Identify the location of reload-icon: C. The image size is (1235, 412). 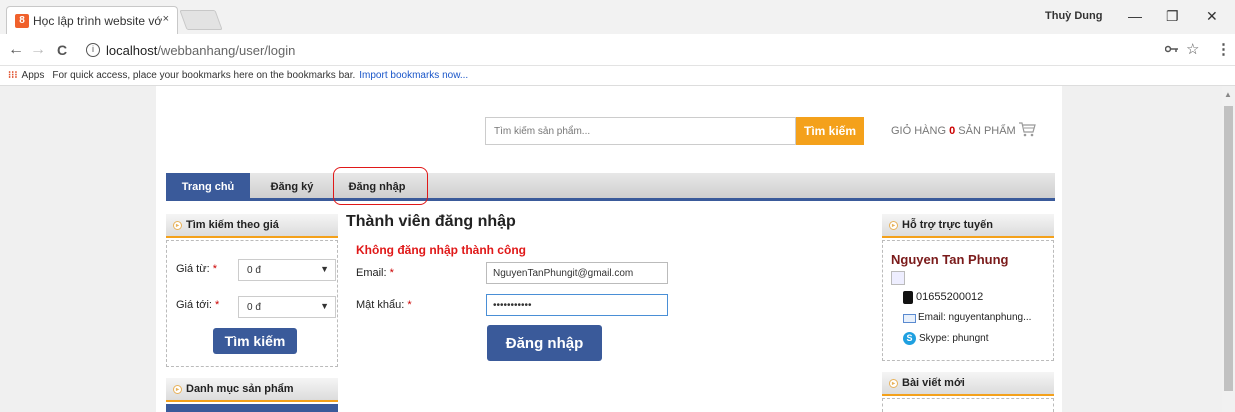
(62, 50).